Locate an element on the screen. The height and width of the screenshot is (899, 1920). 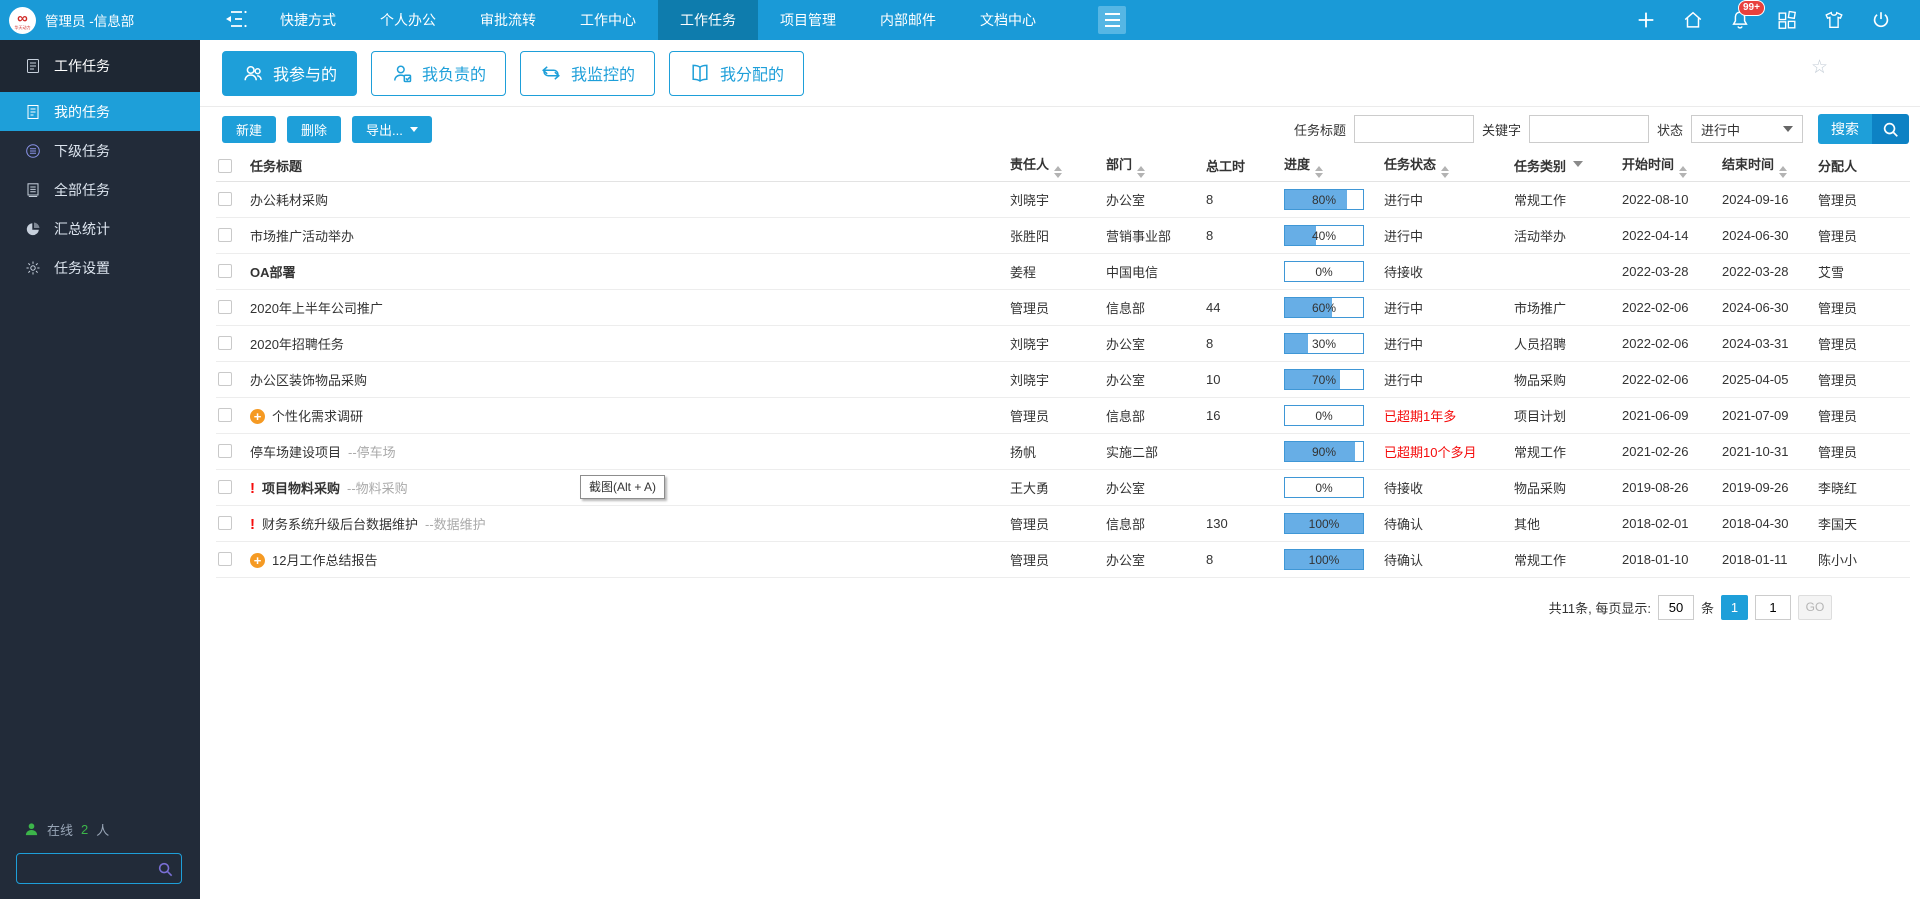
nav-item: 项目管理 is located at coordinates (808, 20).